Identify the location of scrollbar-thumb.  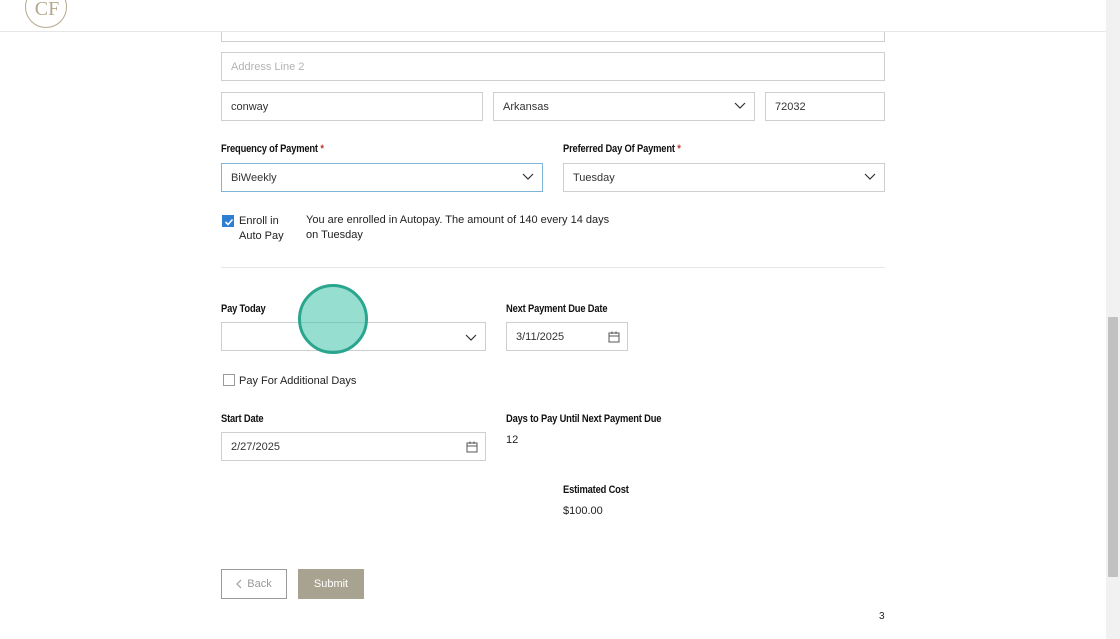
(1113, 447).